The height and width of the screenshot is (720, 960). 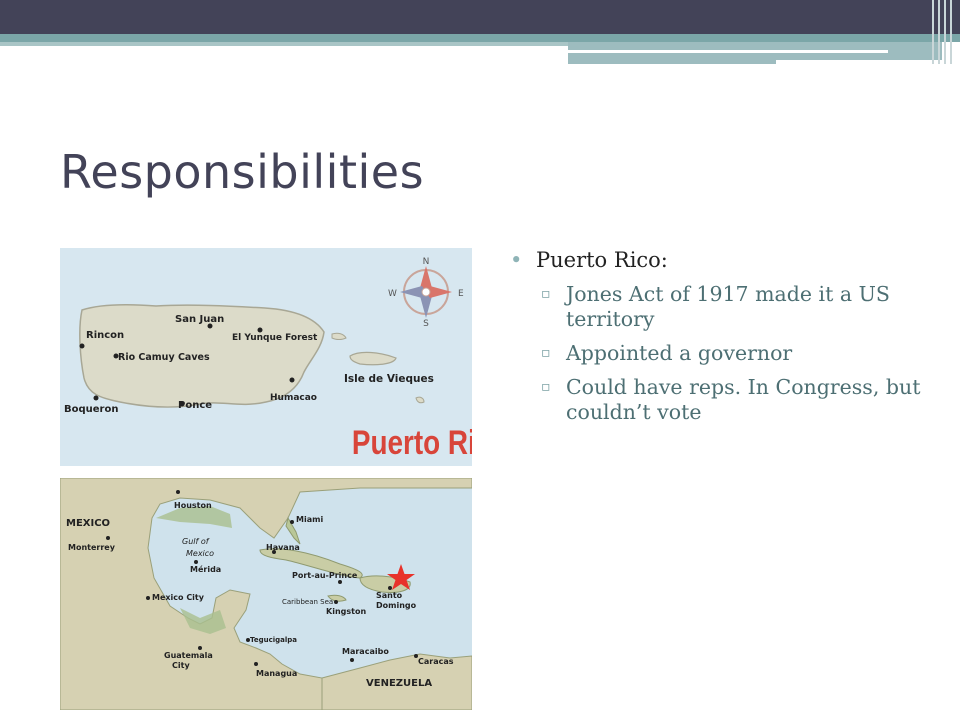 What do you see at coordinates (392, 294) in the screenshot?
I see `compass-w-label: W` at bounding box center [392, 294].